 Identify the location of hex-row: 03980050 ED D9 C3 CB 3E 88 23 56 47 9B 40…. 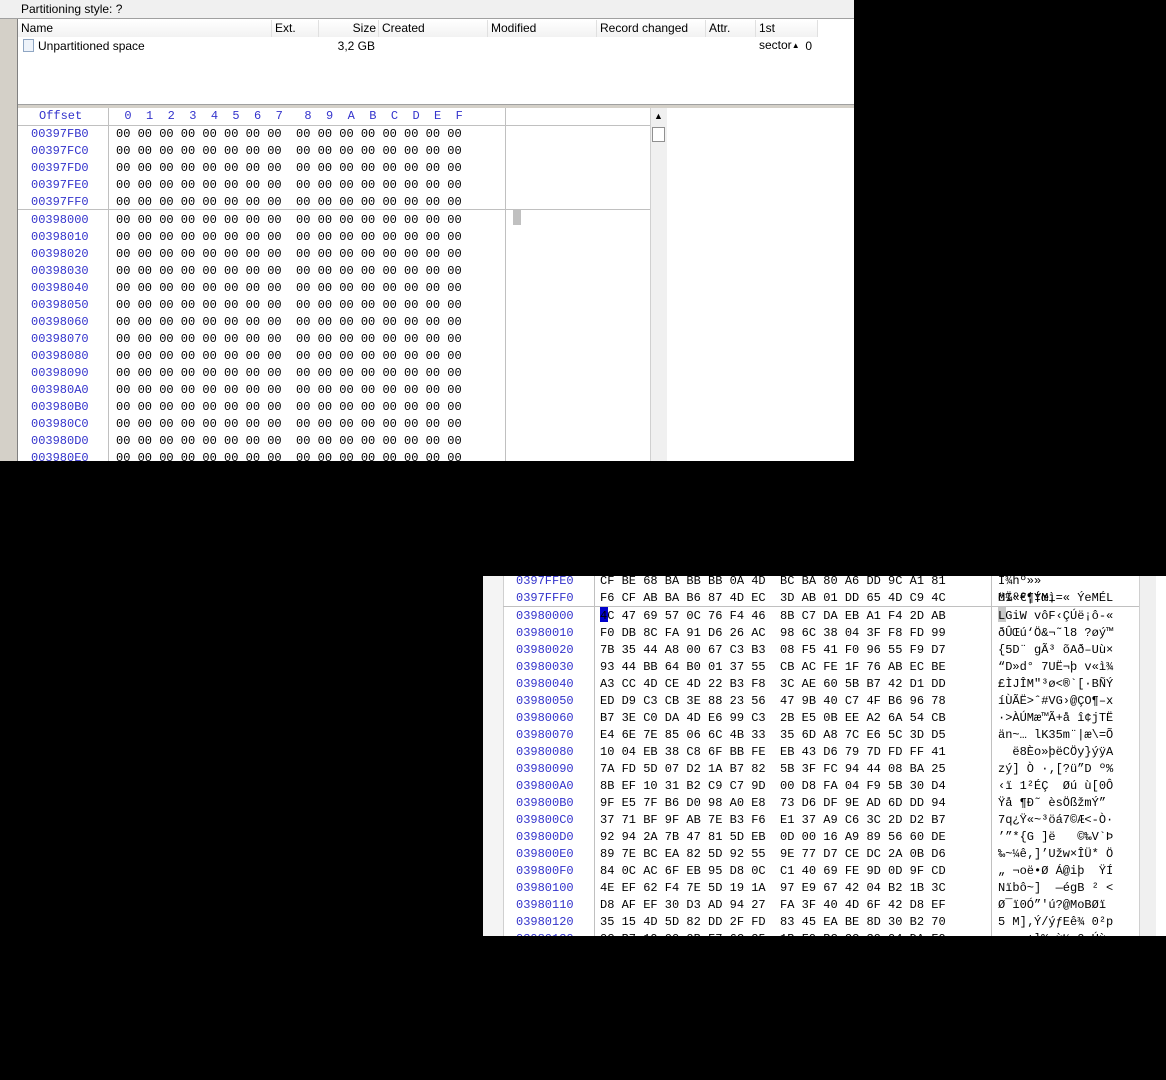
(811, 701).